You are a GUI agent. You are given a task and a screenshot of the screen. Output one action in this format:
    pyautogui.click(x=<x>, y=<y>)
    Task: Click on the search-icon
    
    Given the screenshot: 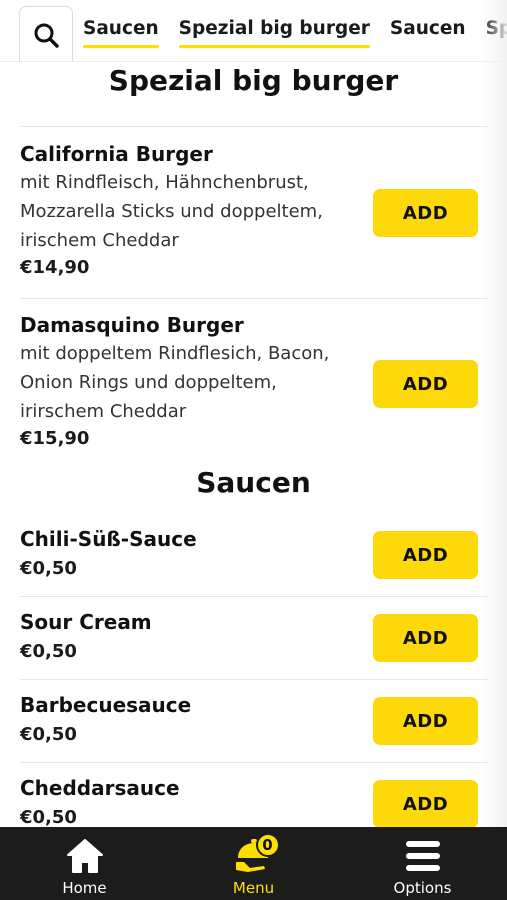 What is the action you would take?
    pyautogui.click(x=46, y=35)
    